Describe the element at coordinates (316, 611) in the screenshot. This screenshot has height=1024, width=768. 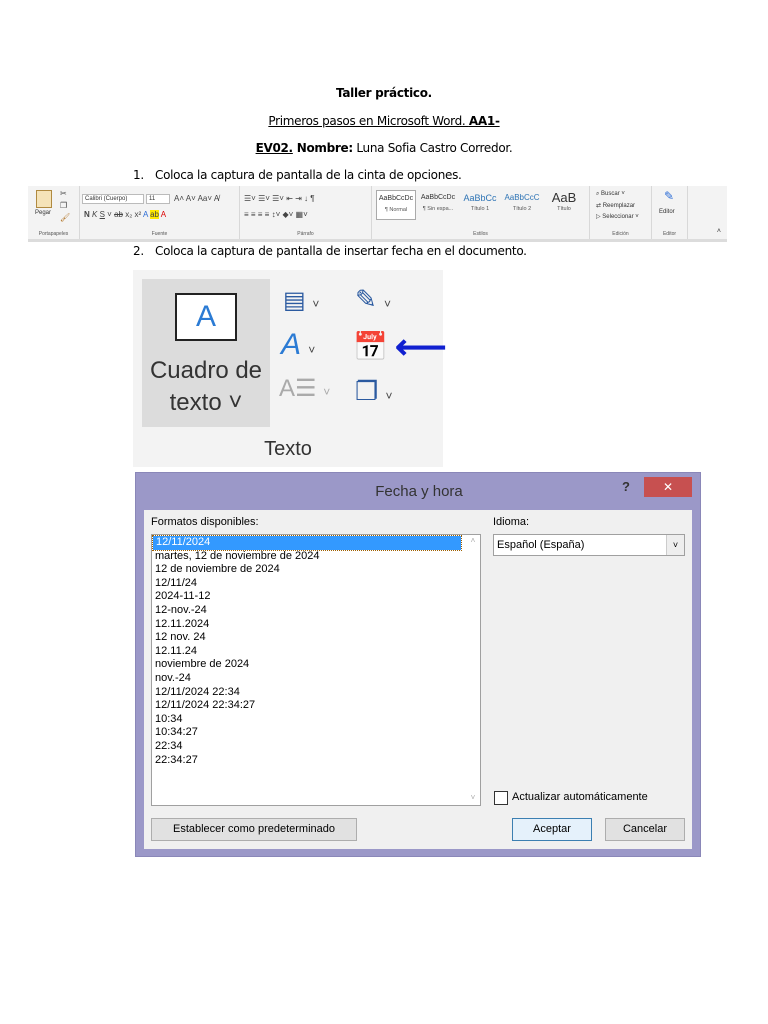
I see `format-option: 12-nov.-24` at that location.